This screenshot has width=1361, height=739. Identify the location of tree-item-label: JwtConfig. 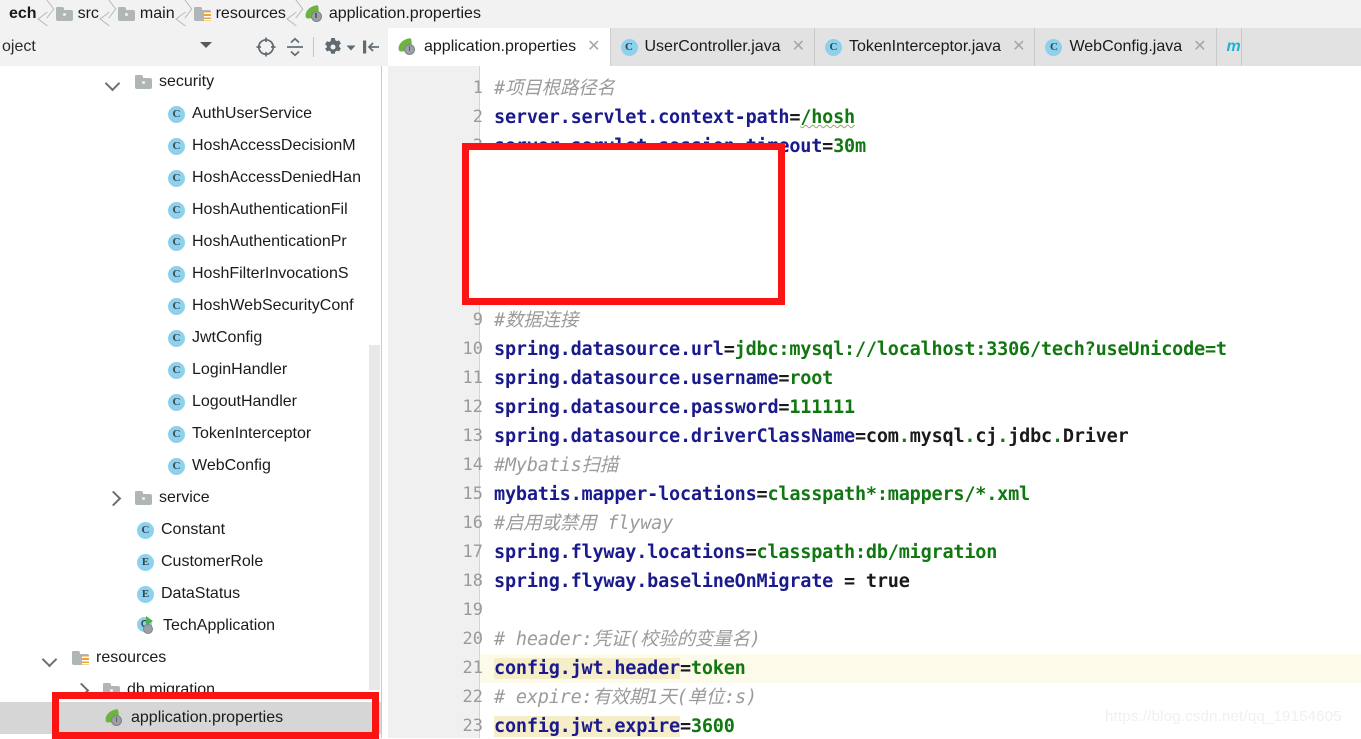
(227, 337).